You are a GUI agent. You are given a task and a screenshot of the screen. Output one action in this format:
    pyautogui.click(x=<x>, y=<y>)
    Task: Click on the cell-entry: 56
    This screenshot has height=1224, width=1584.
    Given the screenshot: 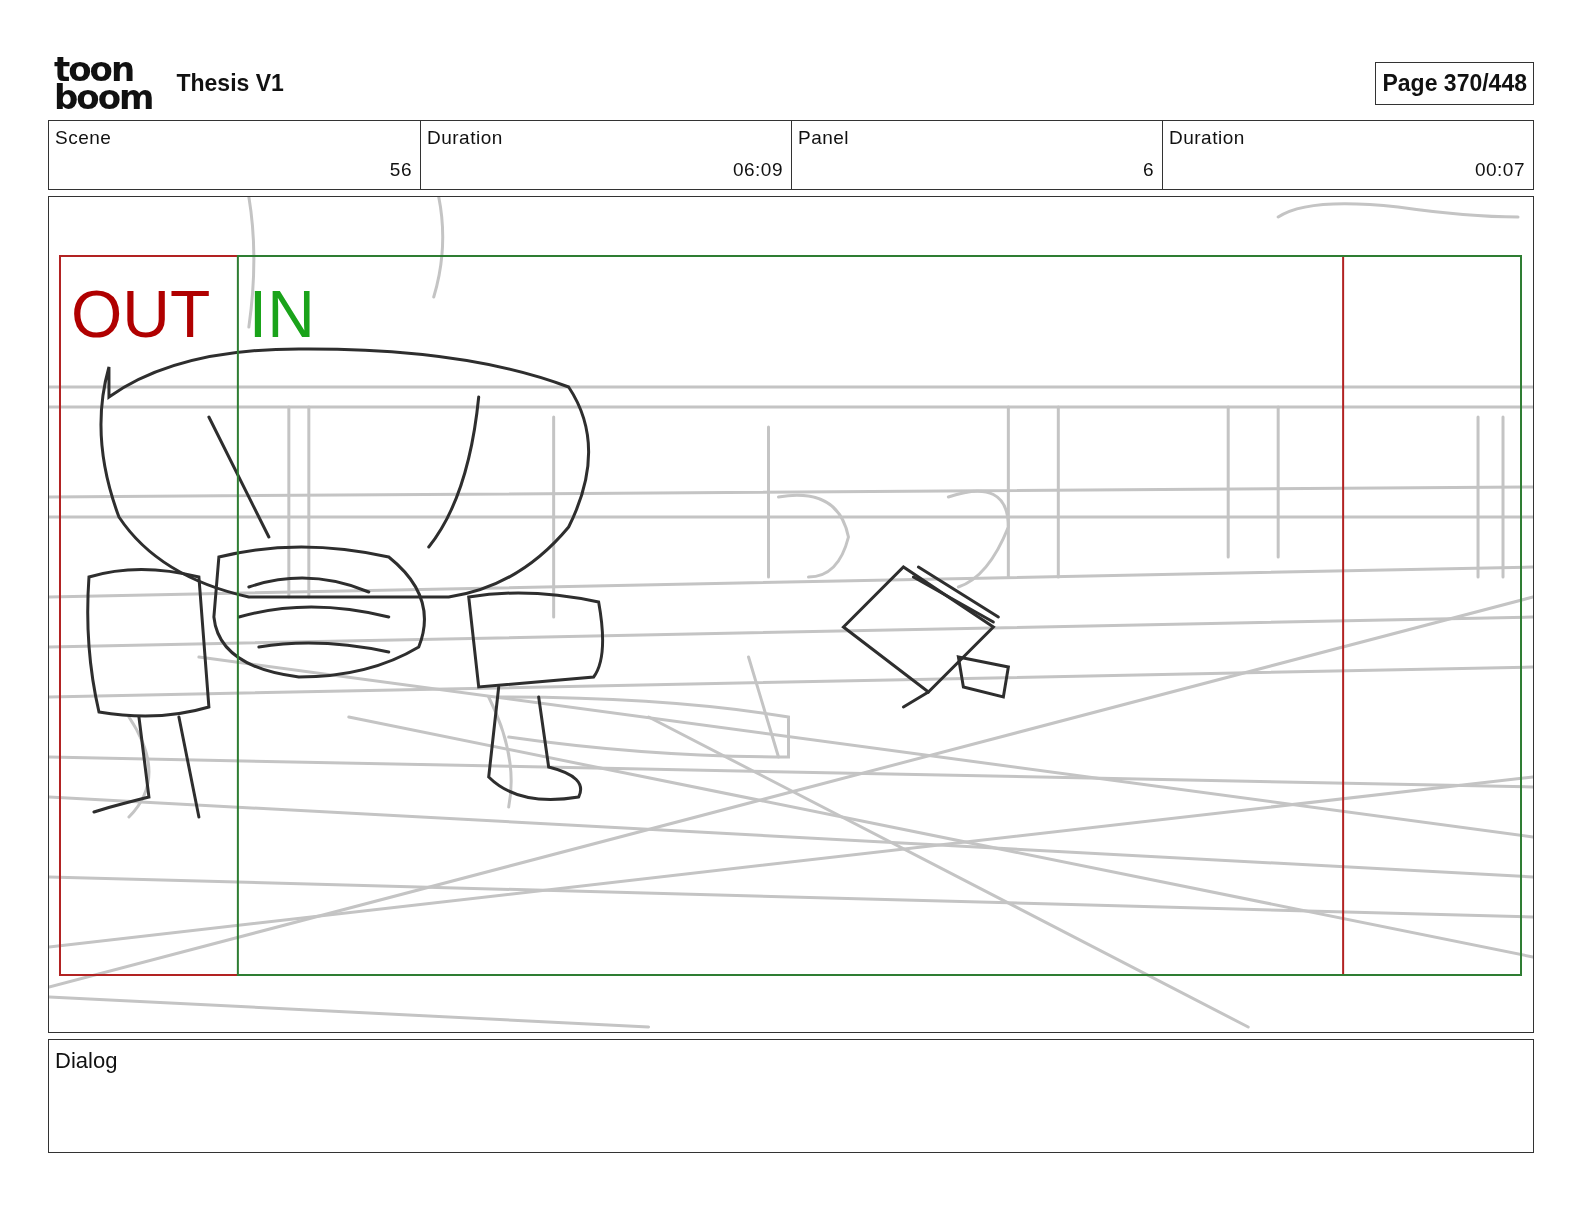 What is the action you would take?
    pyautogui.click(x=400, y=170)
    